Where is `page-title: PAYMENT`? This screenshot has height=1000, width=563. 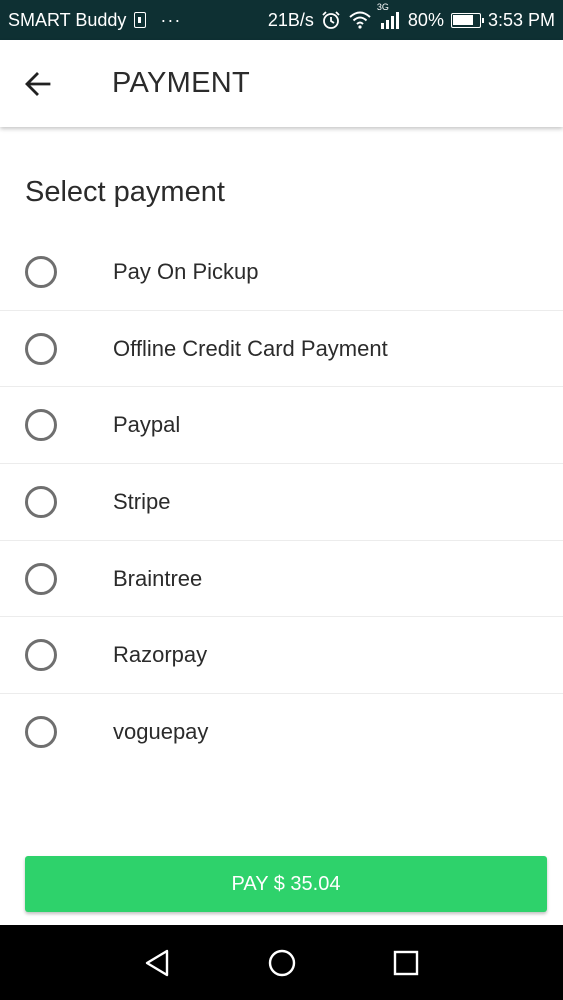 page-title: PAYMENT is located at coordinates (181, 83).